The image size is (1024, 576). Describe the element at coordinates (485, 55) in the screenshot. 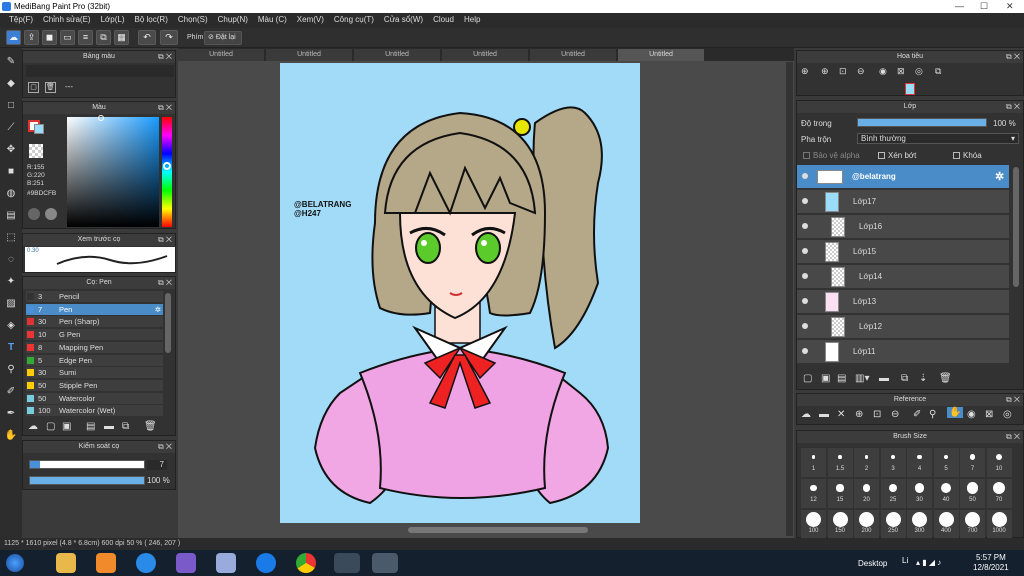

I see `tab-untitled-4: Untitled` at that location.